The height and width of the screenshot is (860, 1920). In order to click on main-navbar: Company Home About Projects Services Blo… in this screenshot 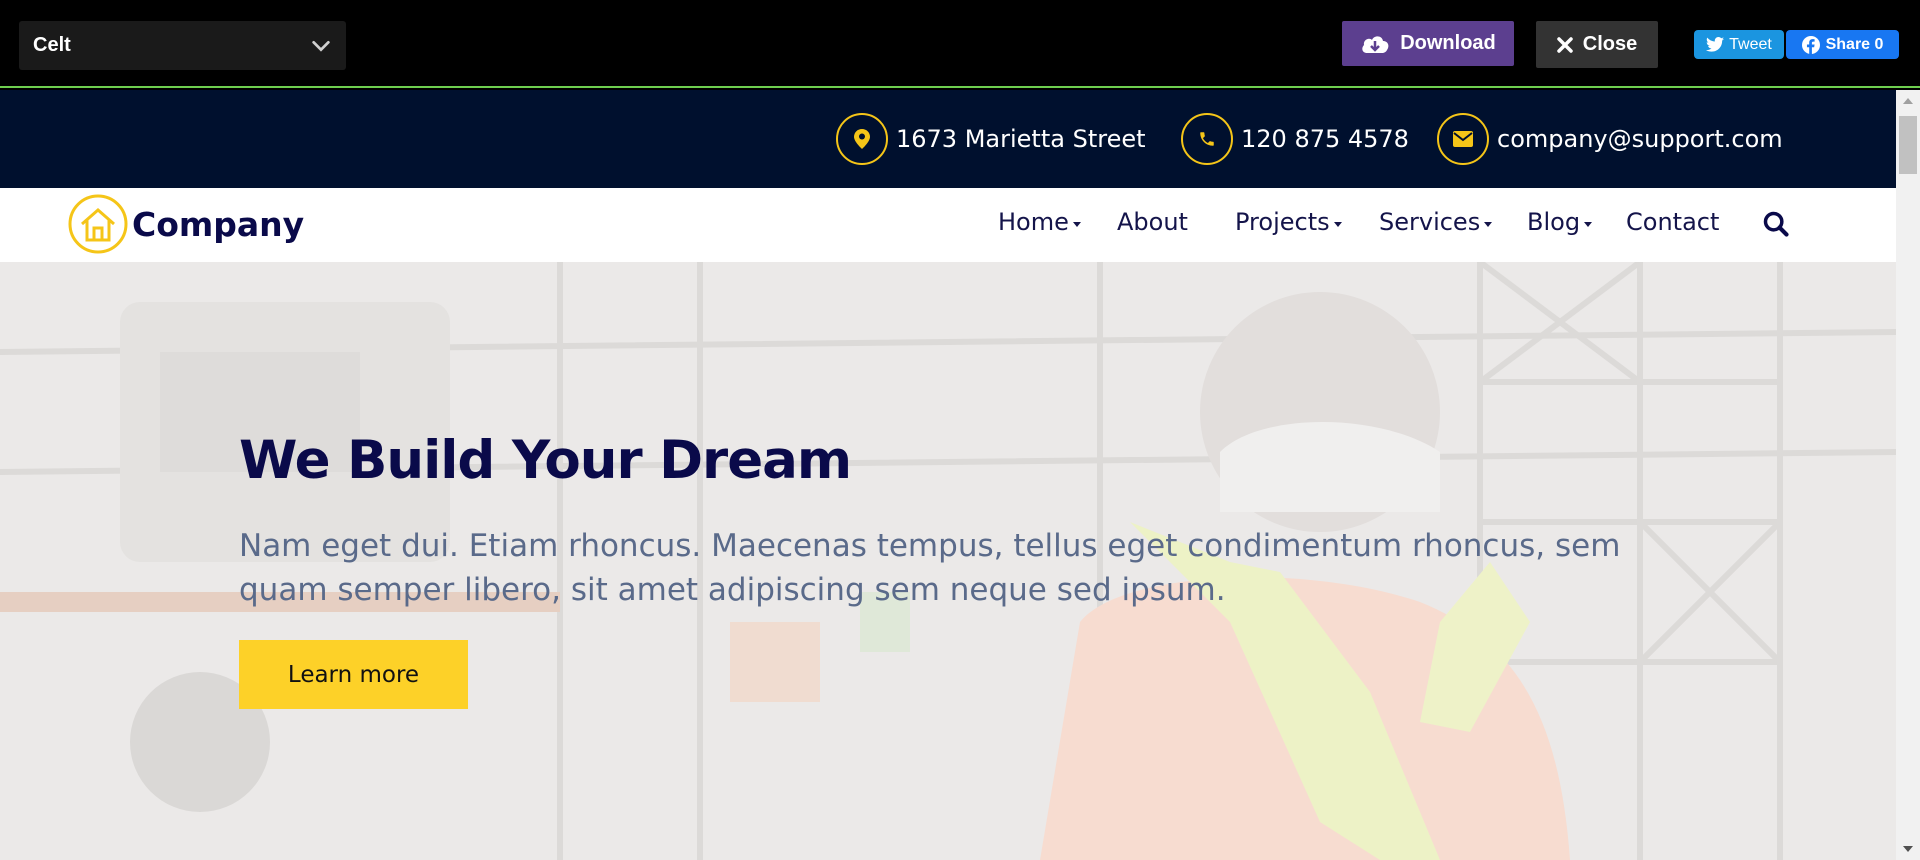, I will do `click(948, 225)`.